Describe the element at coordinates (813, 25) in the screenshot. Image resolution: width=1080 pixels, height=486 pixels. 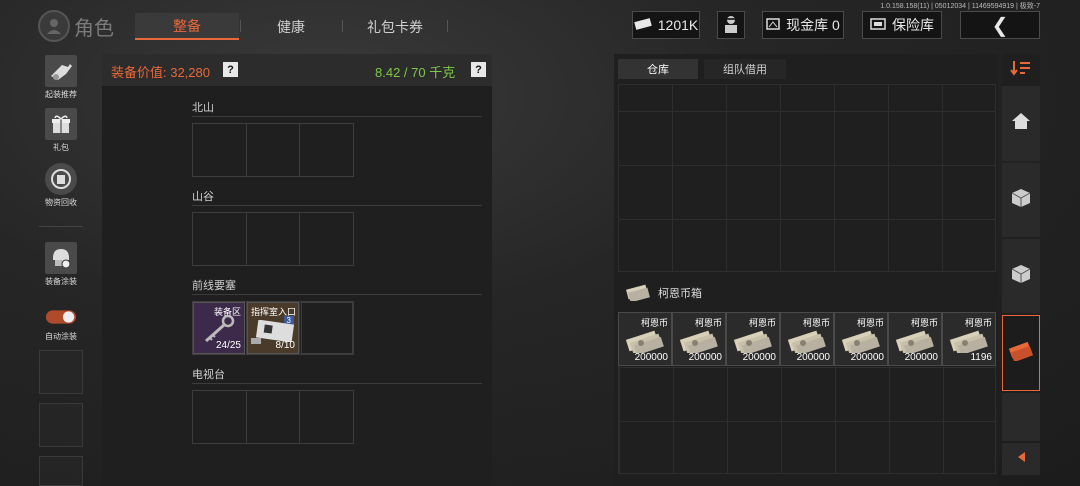
I see `cash-vault-label: 现金库 0` at that location.